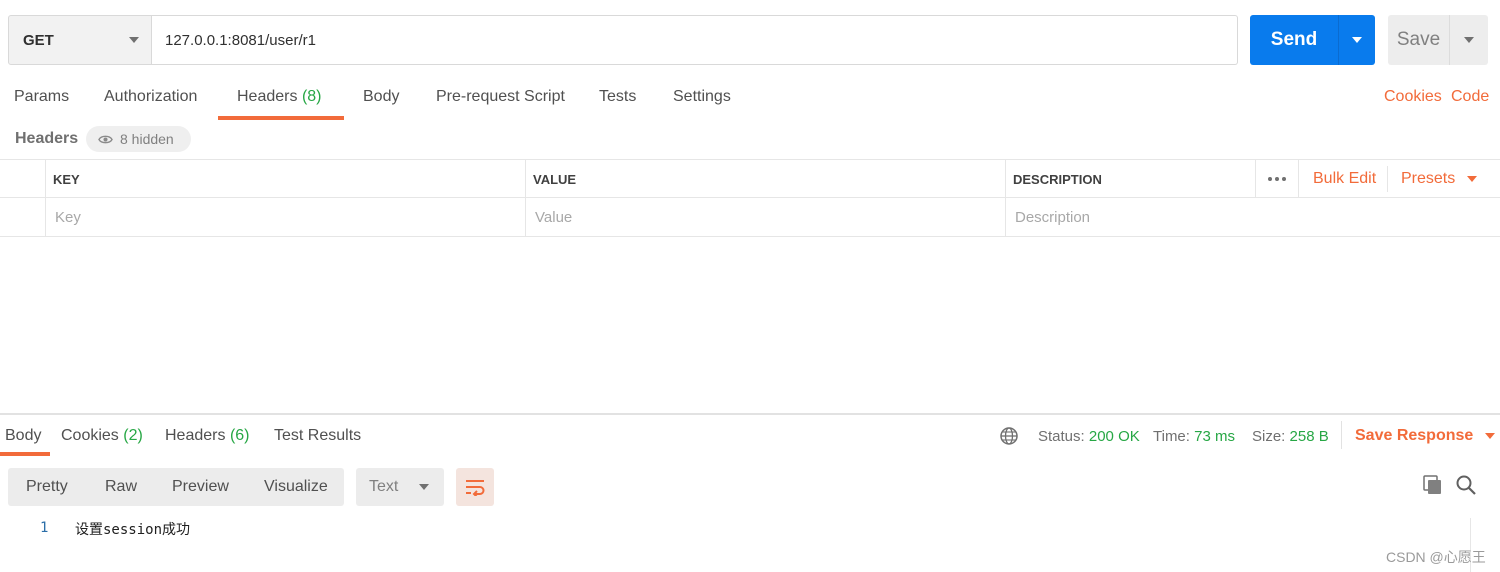 This screenshot has height=572, width=1500. What do you see at coordinates (294, 487) in the screenshot?
I see `format-visualize: Visualize` at bounding box center [294, 487].